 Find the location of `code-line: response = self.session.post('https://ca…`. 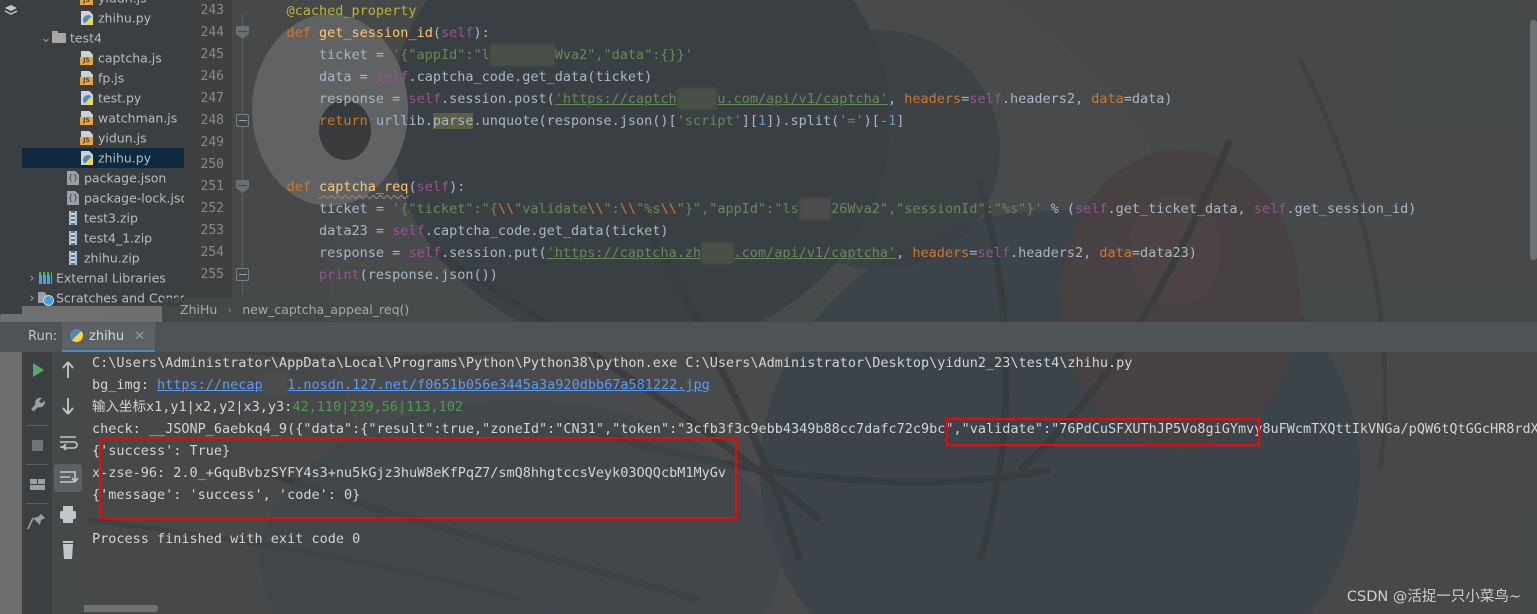

code-line: response = self.session.post('https://ca… is located at coordinates (895, 99).